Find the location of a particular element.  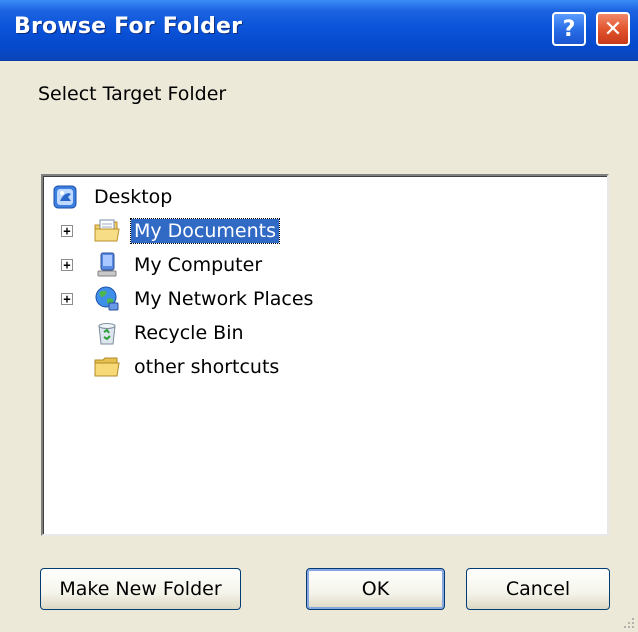

folder-icon is located at coordinates (107, 367).